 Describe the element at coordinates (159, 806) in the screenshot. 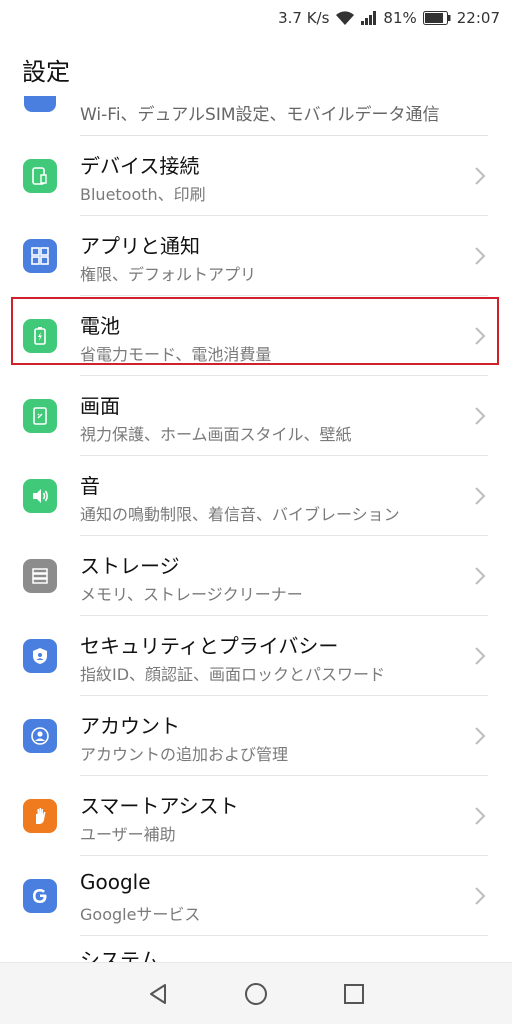

I see `settings-item-title: スマートアシスト` at that location.